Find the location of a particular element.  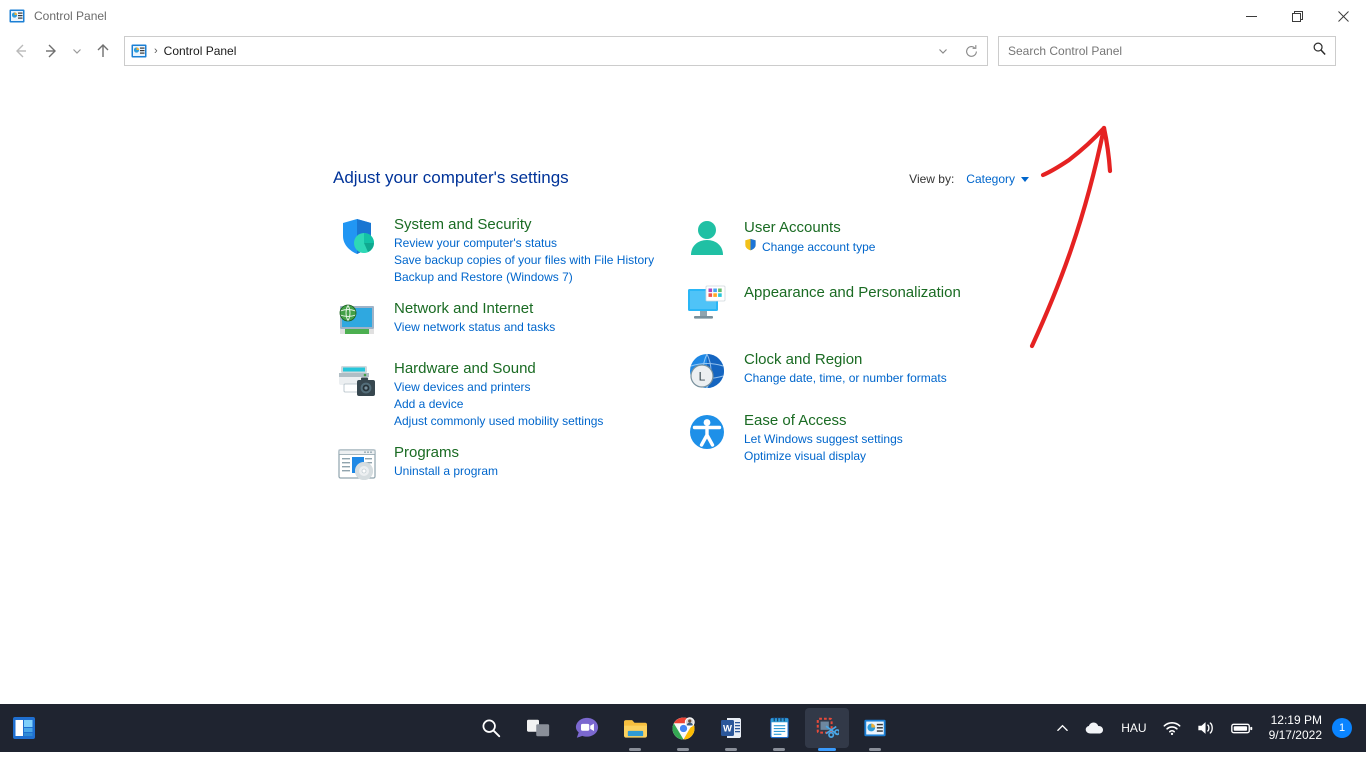

clock-globe-icon: L is located at coordinates (707, 373).